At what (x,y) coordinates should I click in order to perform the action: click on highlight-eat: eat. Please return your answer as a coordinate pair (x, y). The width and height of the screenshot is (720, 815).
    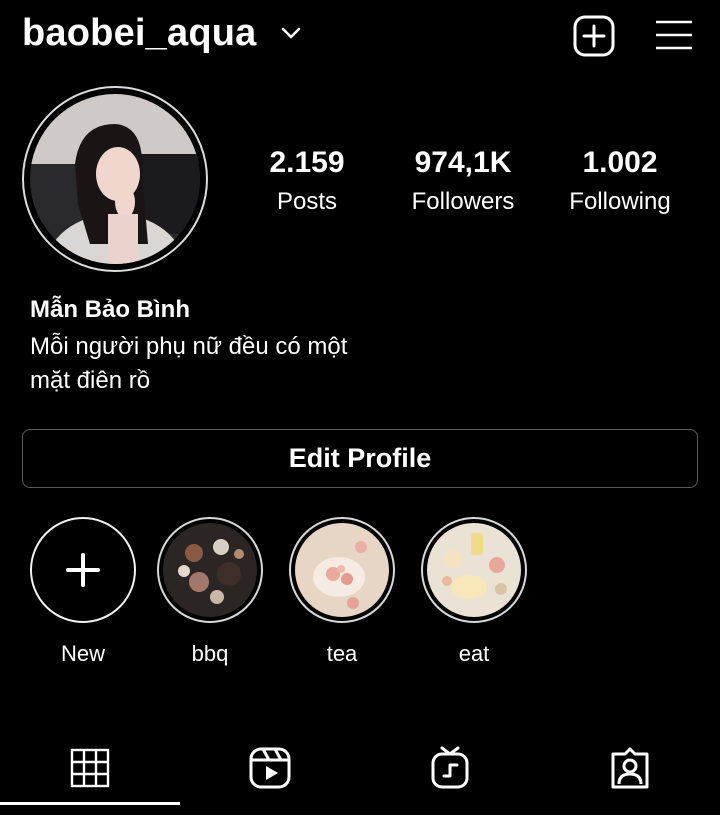
    Looking at the image, I should click on (474, 592).